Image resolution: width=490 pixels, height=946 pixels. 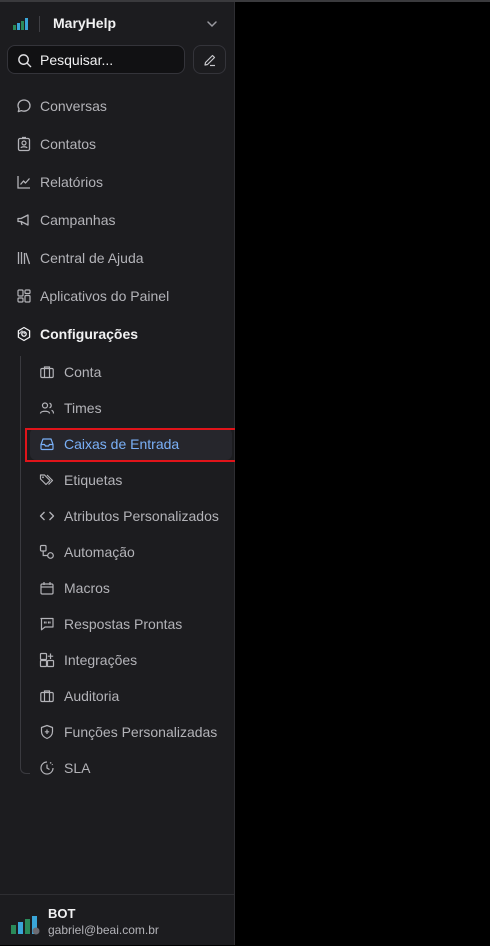 I want to click on chat-bubble-icon, so click(x=24, y=106).